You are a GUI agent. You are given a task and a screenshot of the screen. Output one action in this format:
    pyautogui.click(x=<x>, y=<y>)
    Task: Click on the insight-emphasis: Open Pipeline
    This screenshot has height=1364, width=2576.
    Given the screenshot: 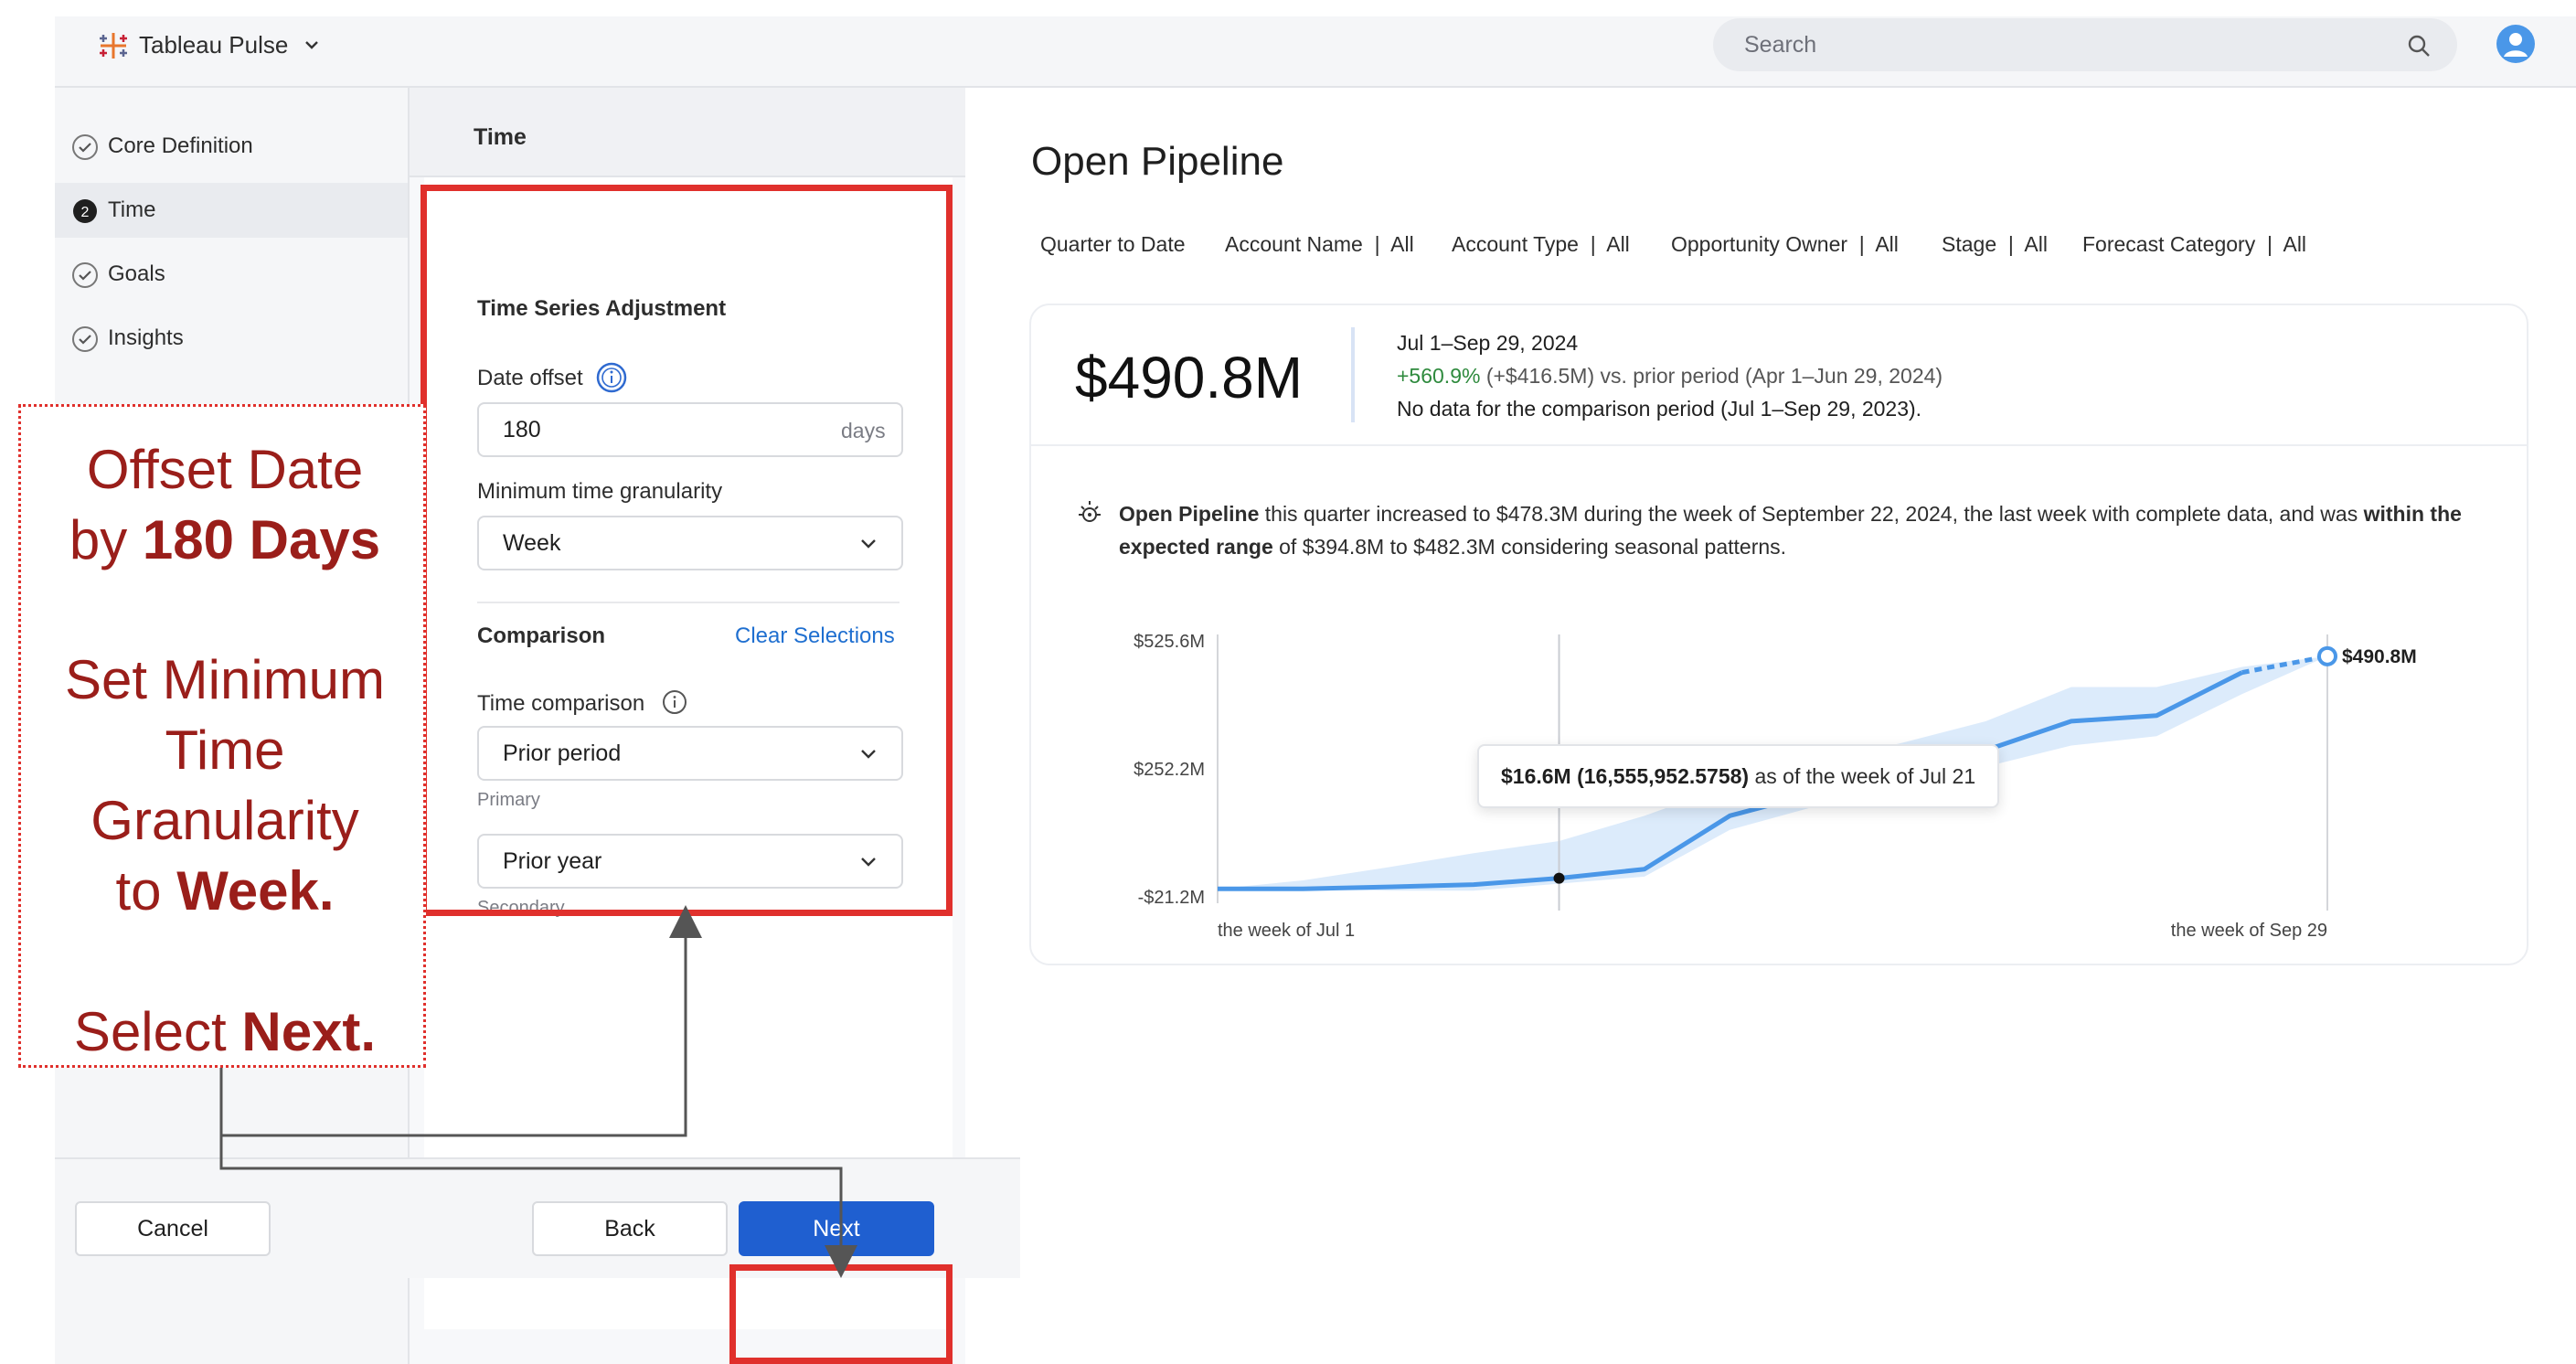 What is the action you would take?
    pyautogui.click(x=1189, y=514)
    